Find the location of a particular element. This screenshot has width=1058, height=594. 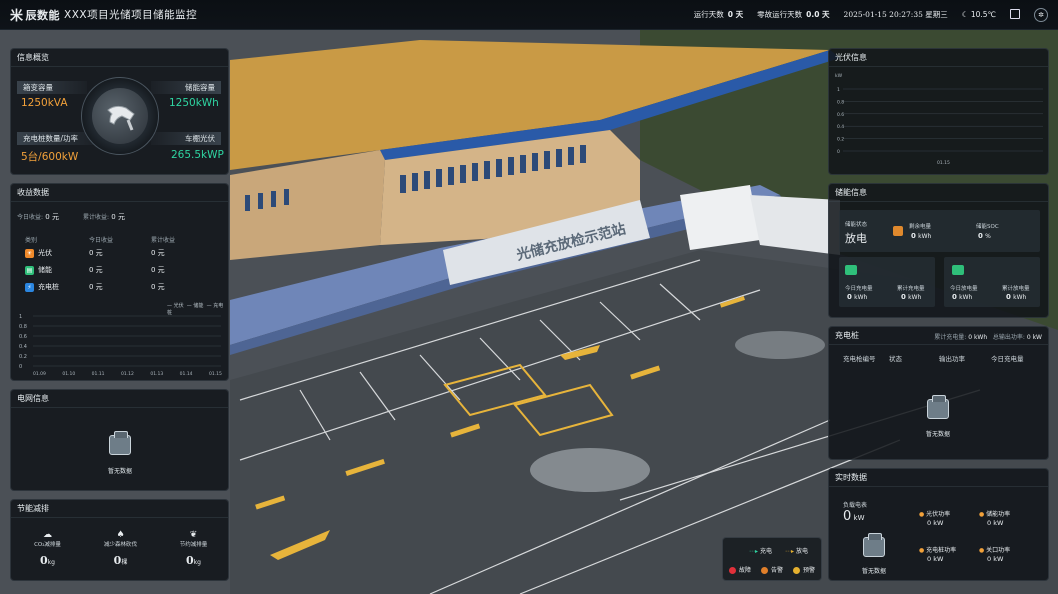

cloud-icon: ☁ is located at coordinates (47, 535).